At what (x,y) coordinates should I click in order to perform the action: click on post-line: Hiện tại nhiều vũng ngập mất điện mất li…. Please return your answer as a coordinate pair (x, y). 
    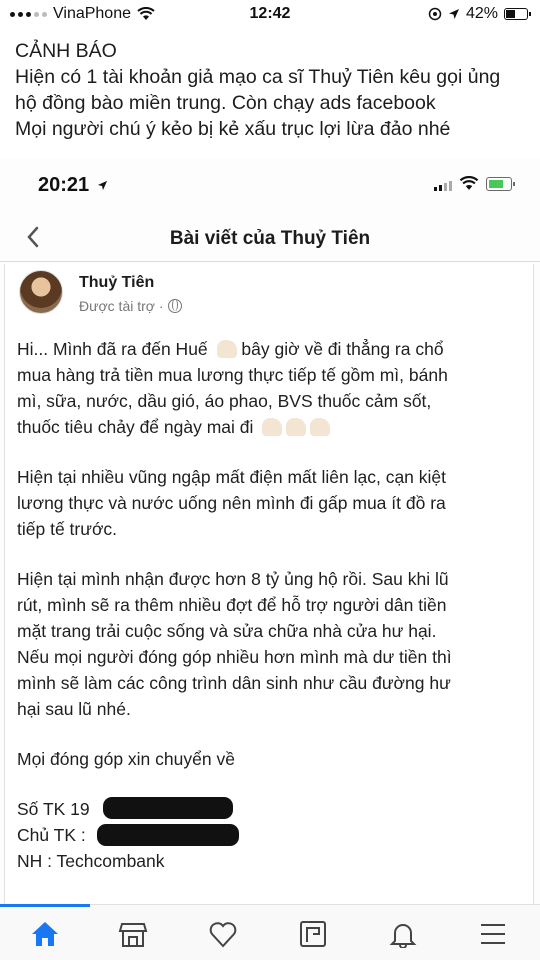
    Looking at the image, I should click on (232, 477).